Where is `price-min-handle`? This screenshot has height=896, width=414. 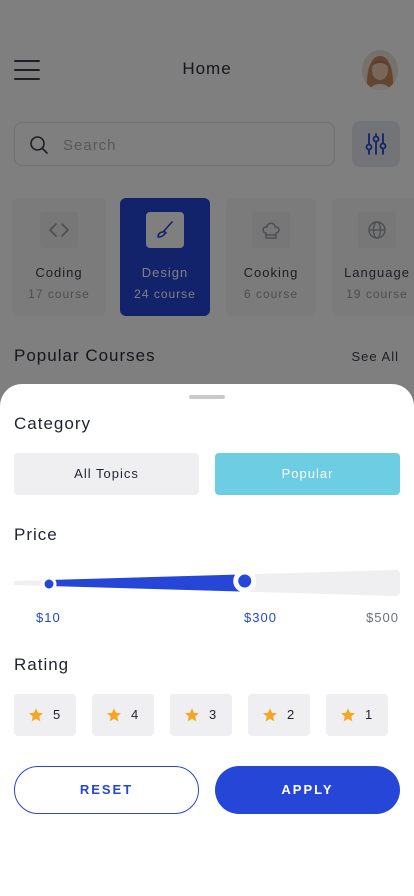
price-min-handle is located at coordinates (49, 584).